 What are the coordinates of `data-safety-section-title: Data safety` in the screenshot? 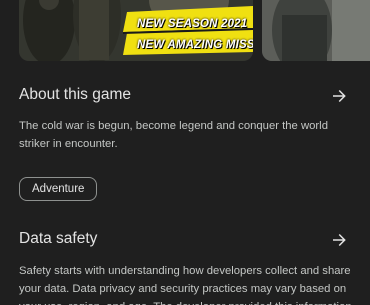 It's located at (58, 239).